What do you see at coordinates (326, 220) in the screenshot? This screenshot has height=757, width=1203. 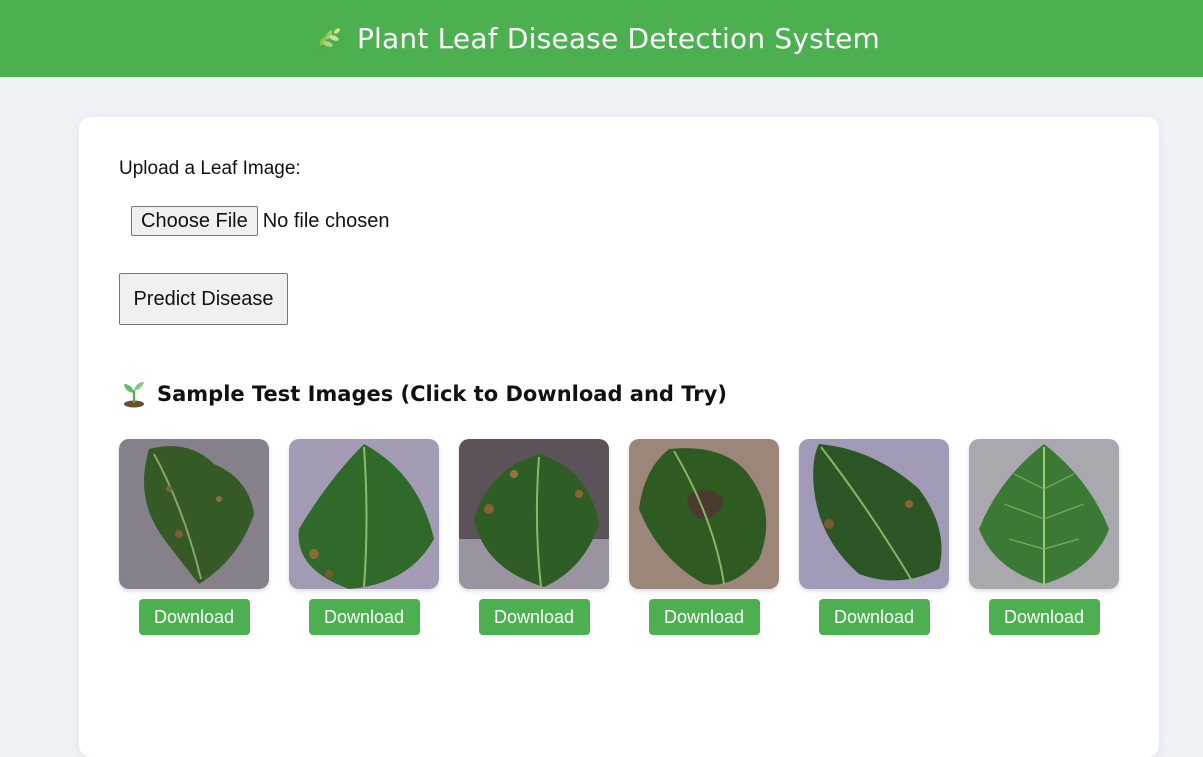 I see `file-status-text: No file chosen` at bounding box center [326, 220].